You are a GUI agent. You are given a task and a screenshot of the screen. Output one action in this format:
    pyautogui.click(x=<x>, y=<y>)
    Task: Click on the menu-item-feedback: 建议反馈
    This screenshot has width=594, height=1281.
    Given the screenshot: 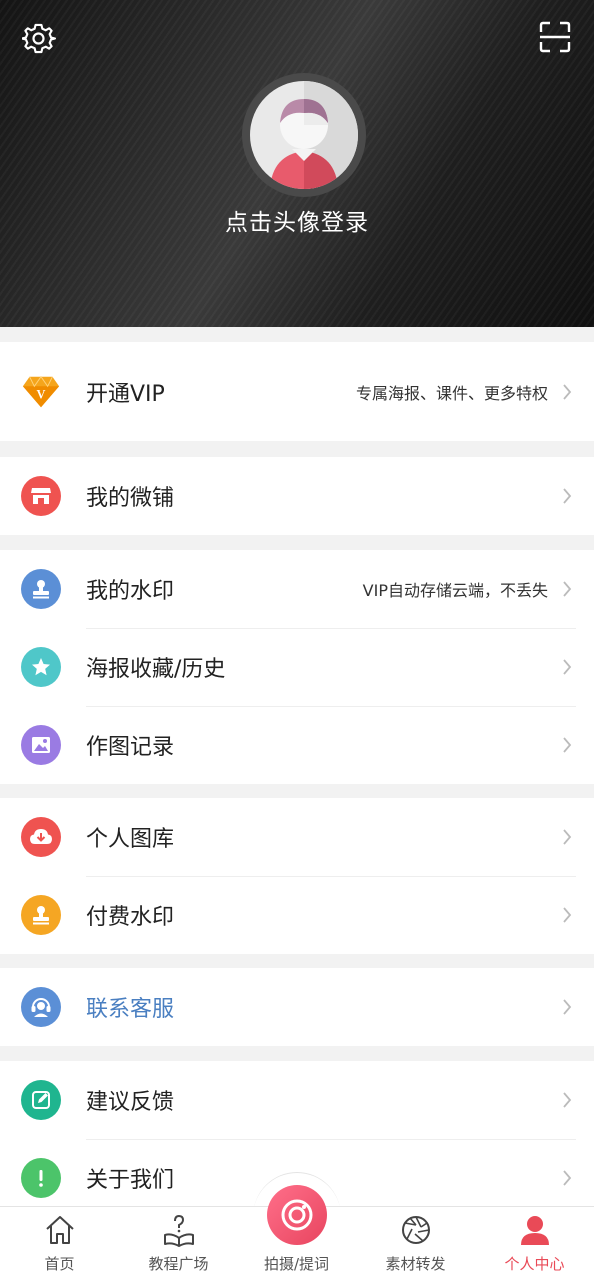 What is the action you would take?
    pyautogui.click(x=297, y=1100)
    